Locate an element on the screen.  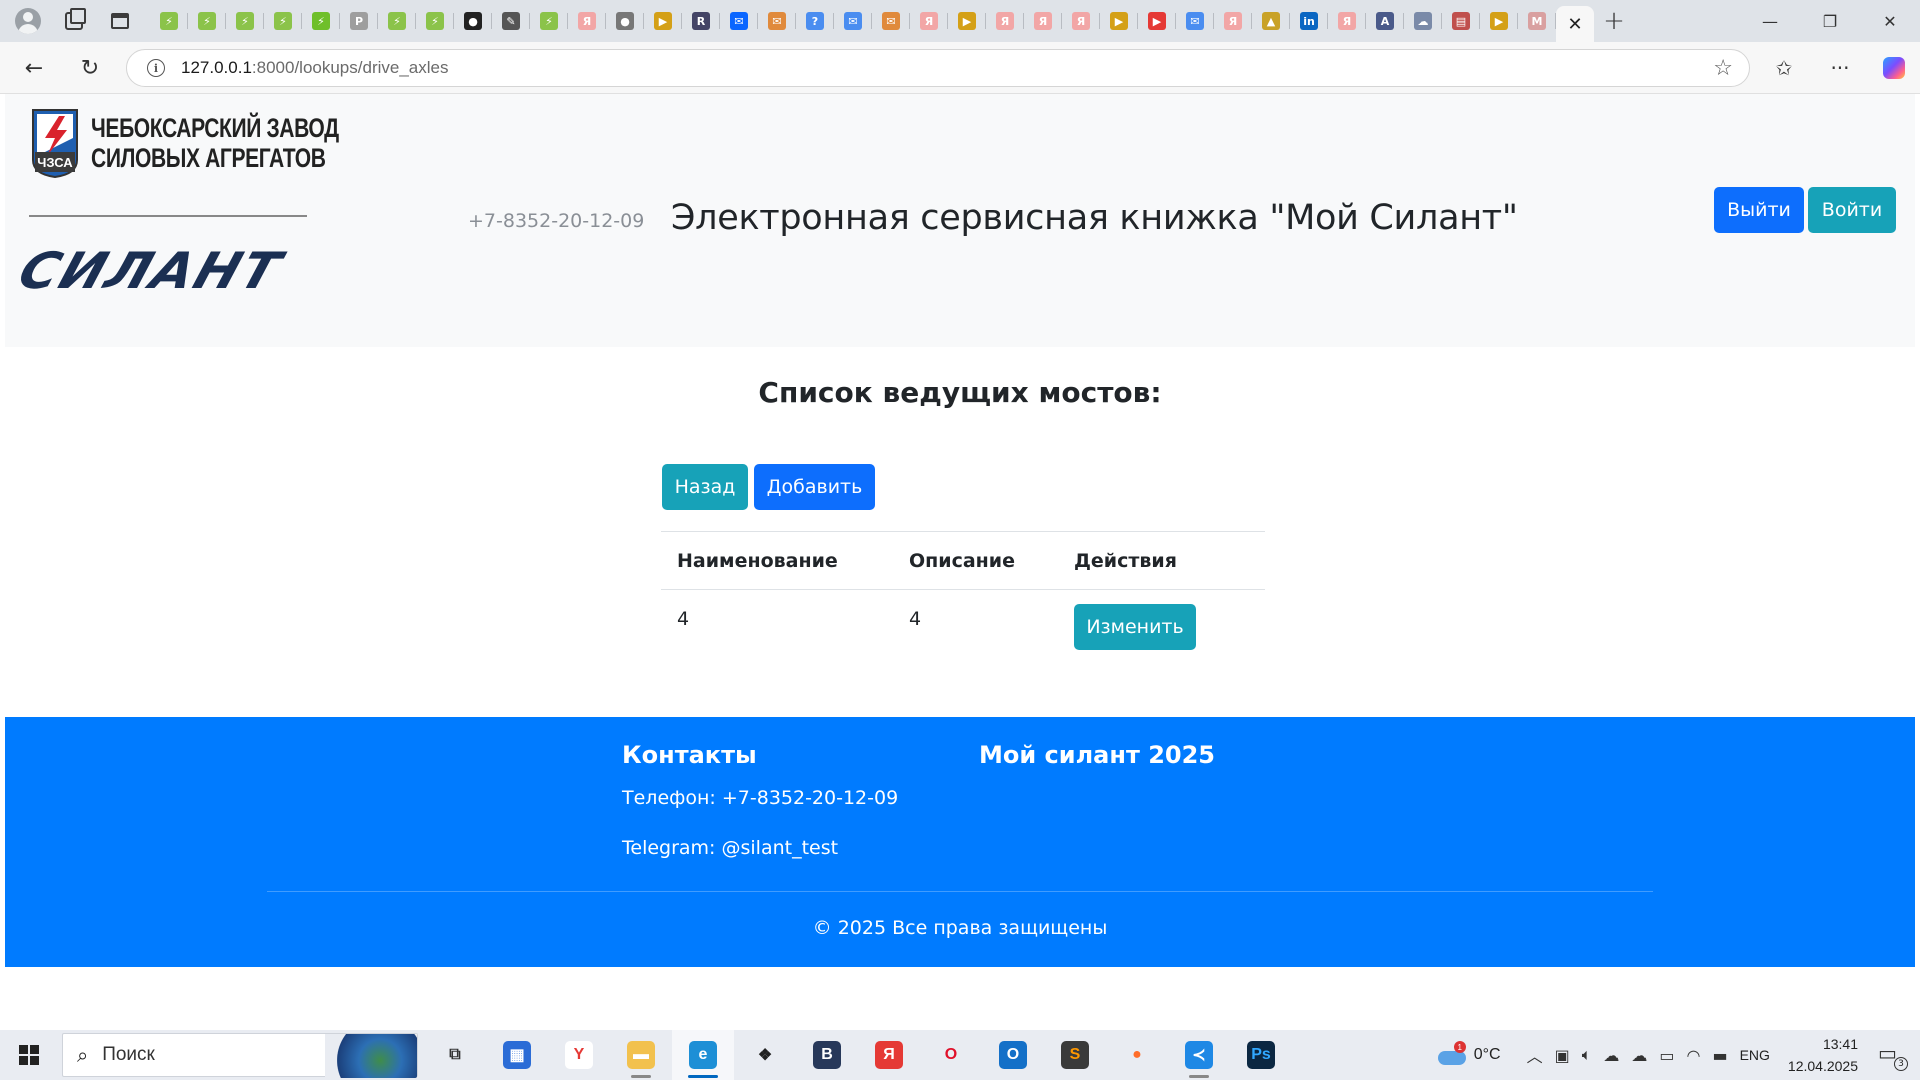
tab-actions-button is located at coordinates (120, 21).